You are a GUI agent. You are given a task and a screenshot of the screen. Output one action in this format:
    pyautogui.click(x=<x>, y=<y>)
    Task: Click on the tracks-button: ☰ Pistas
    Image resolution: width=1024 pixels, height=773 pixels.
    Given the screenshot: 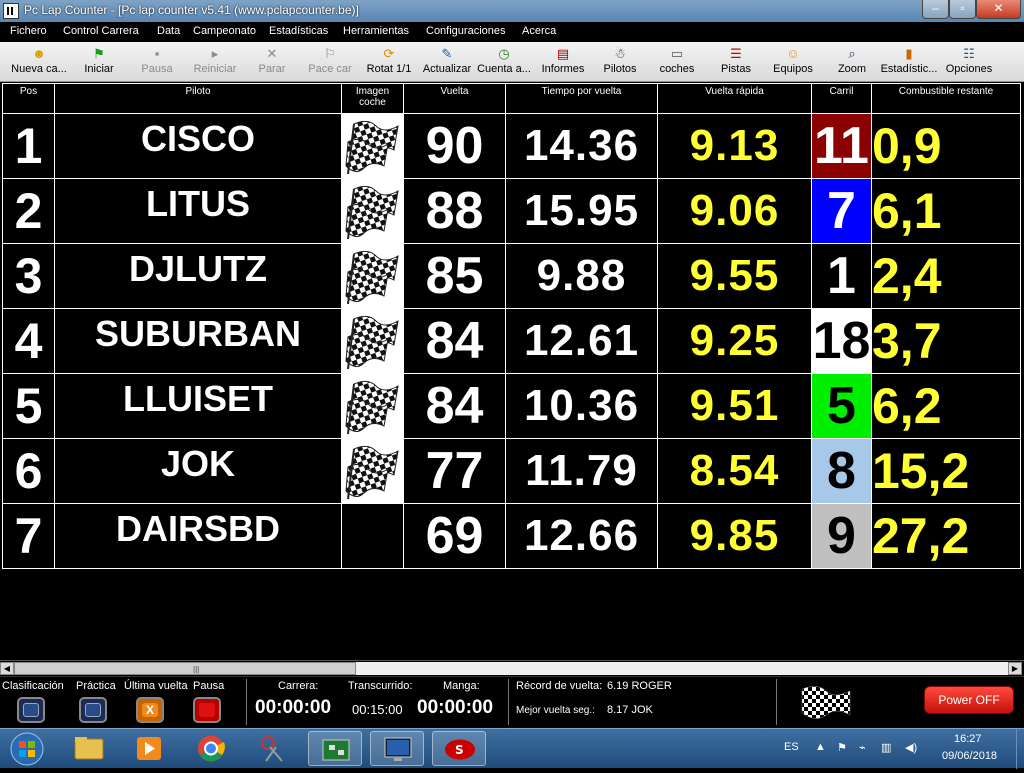 What is the action you would take?
    pyautogui.click(x=736, y=62)
    